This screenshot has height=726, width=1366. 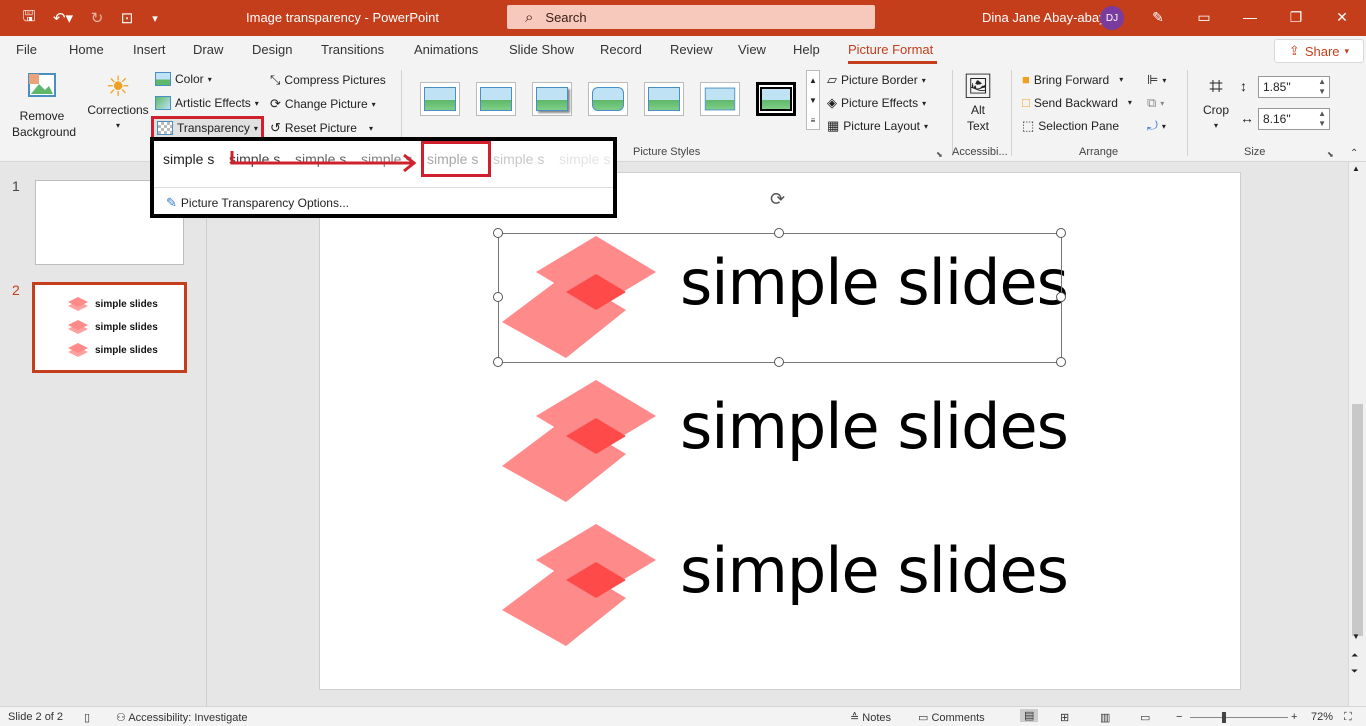 What do you see at coordinates (1294, 119) in the screenshot?
I see `width-field: 8.16" ▲ ▼` at bounding box center [1294, 119].